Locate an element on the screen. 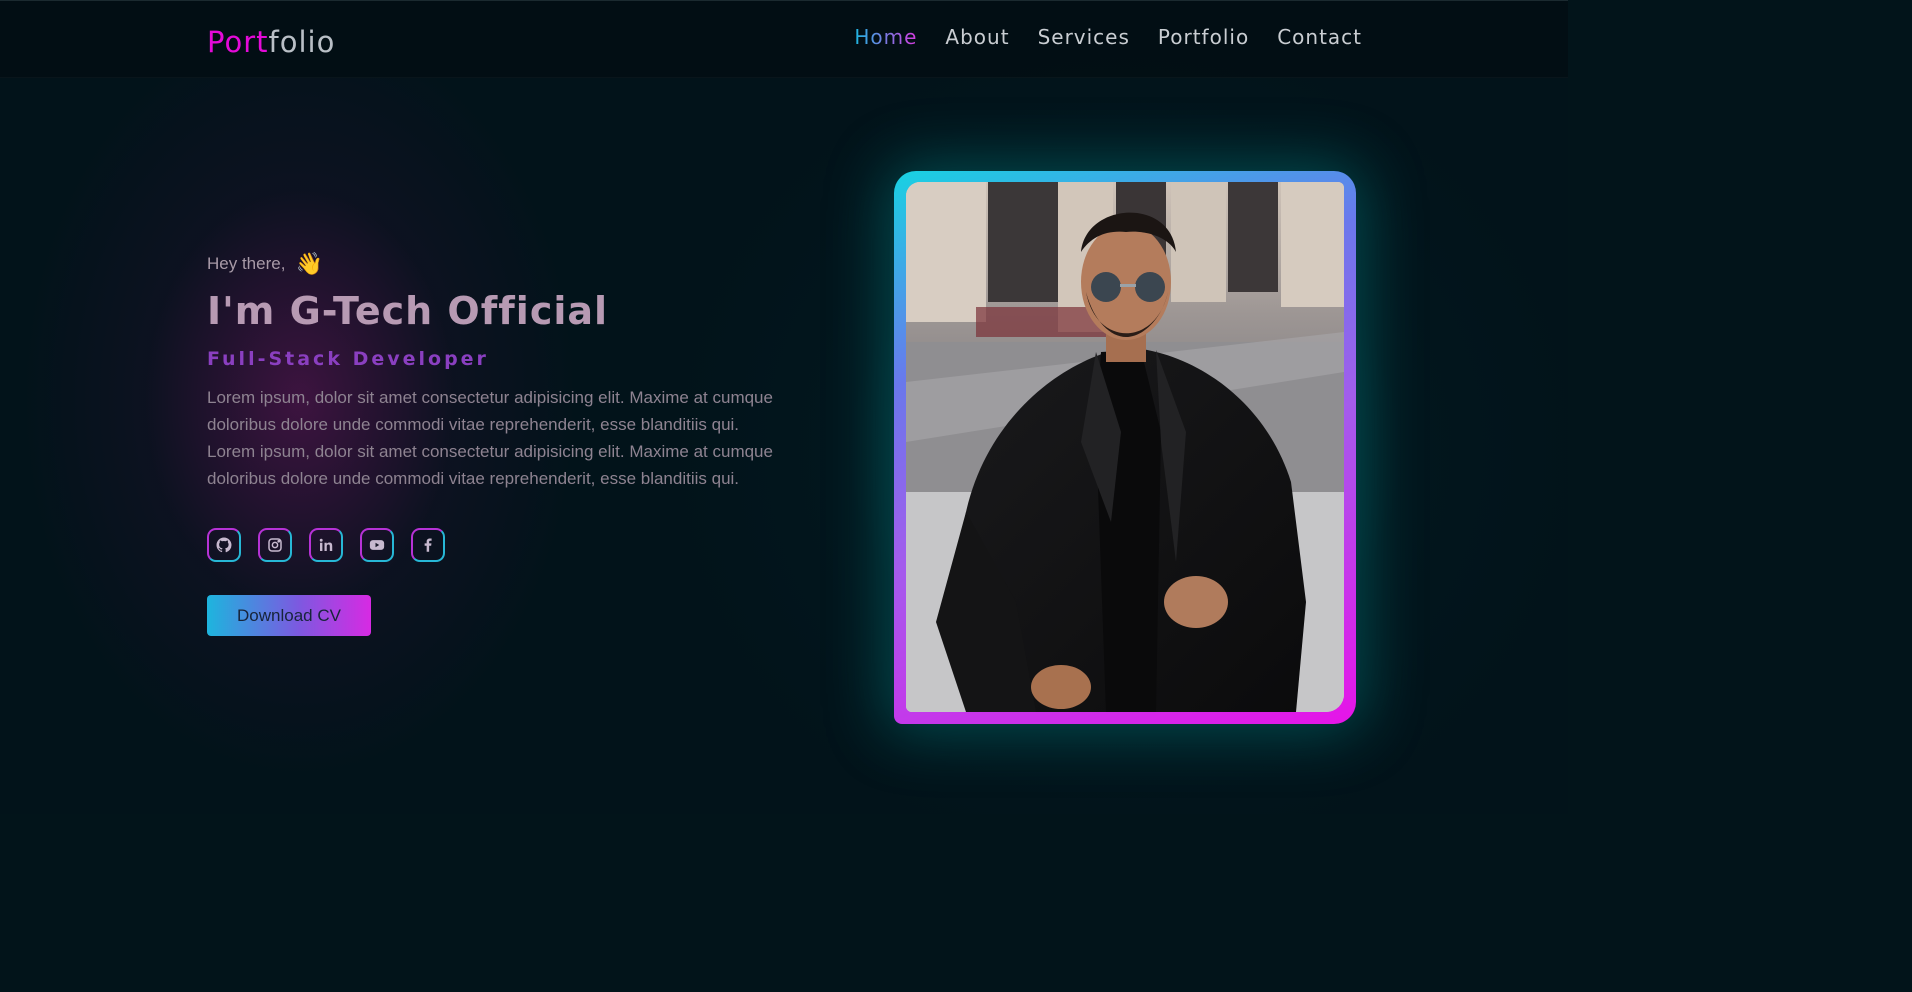 This screenshot has height=992, width=1912. profile-photo-frame is located at coordinates (1125, 447).